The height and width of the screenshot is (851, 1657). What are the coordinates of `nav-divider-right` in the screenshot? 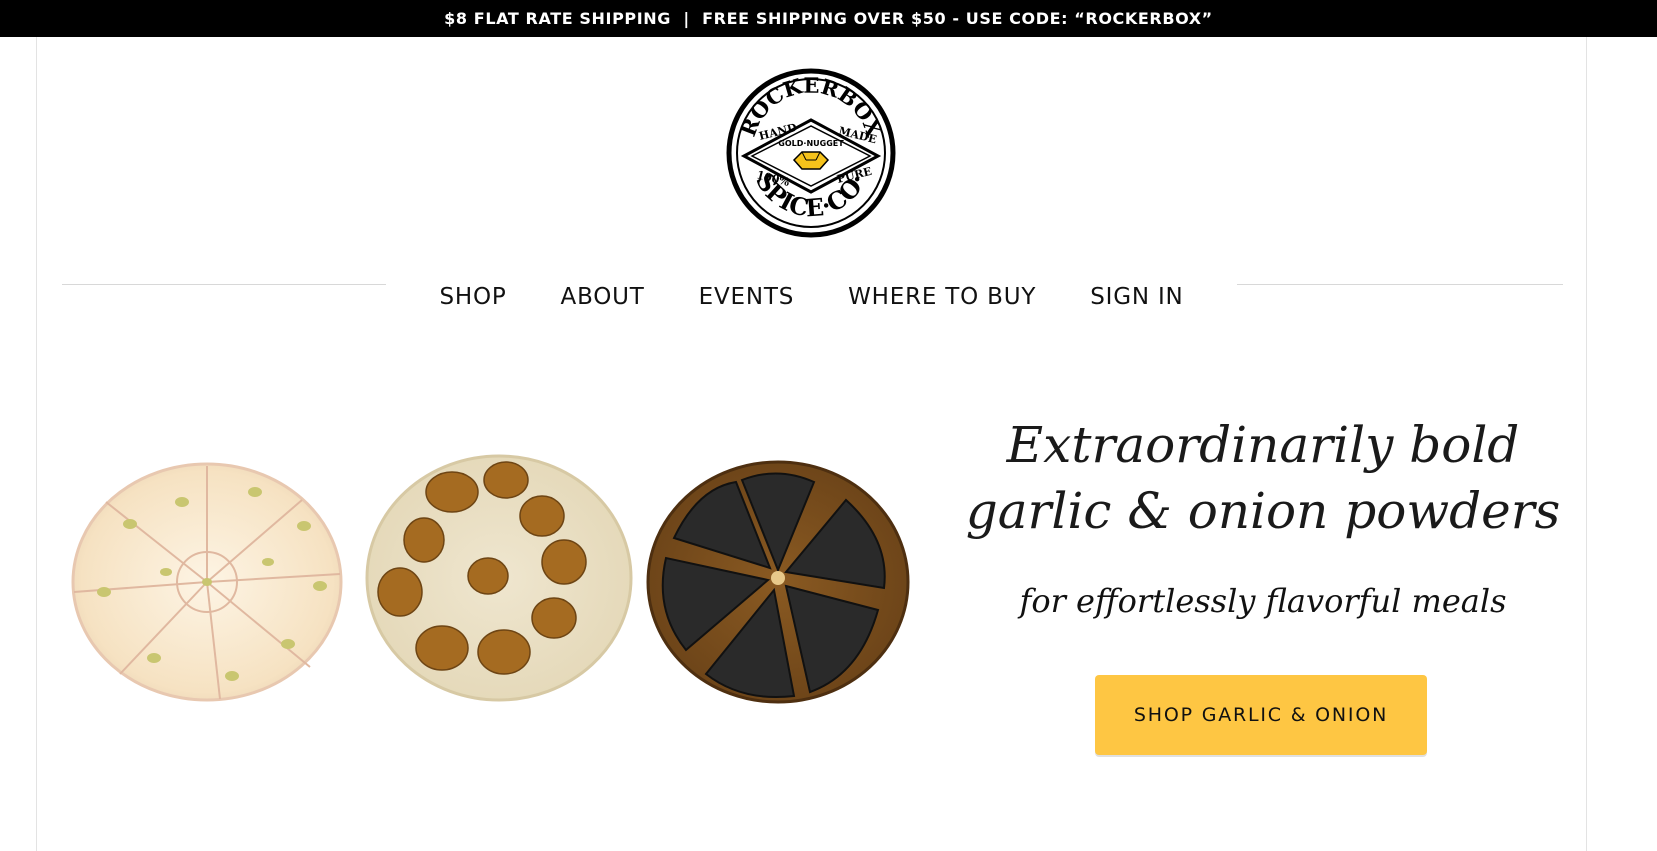 It's located at (1400, 284).